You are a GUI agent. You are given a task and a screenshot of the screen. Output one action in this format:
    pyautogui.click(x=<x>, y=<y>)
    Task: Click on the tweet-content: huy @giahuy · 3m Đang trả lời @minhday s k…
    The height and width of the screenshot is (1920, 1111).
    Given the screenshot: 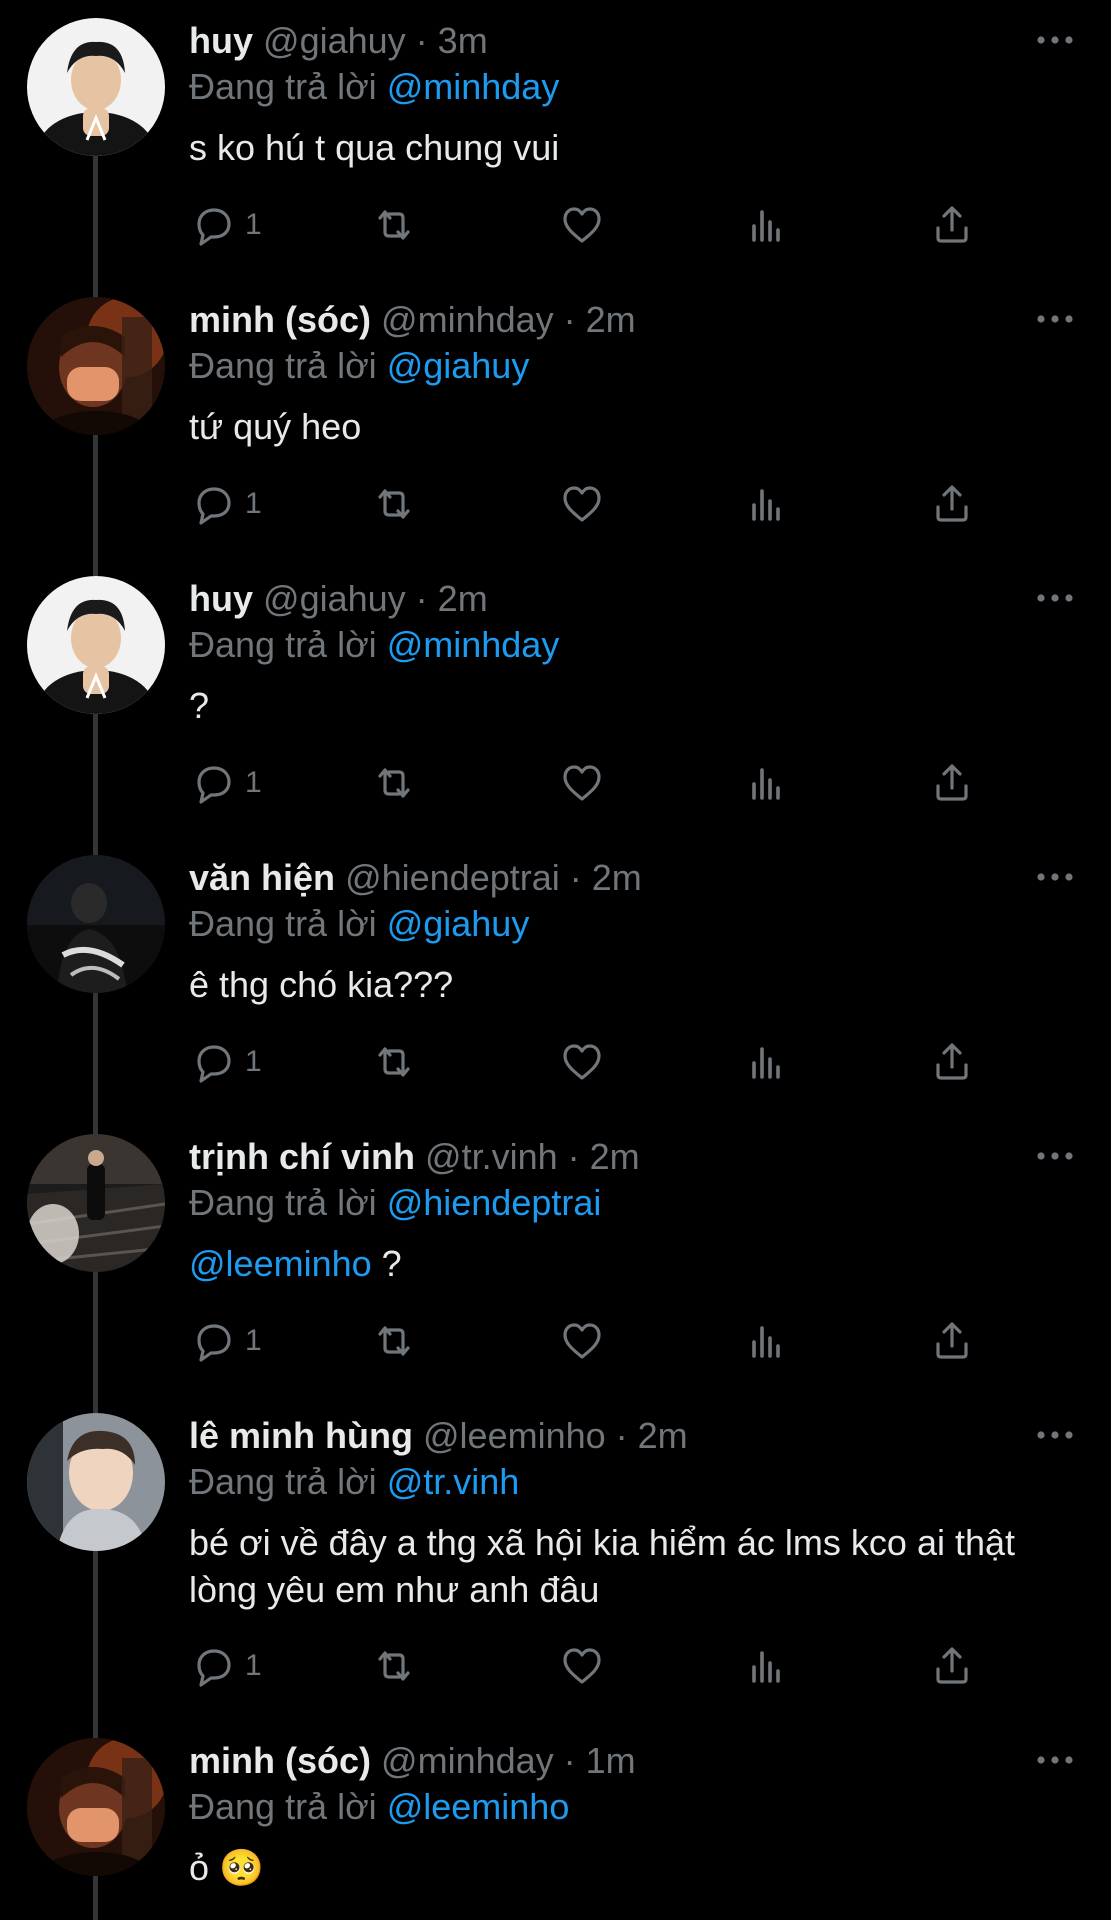 What is the action you would take?
    pyautogui.click(x=629, y=94)
    